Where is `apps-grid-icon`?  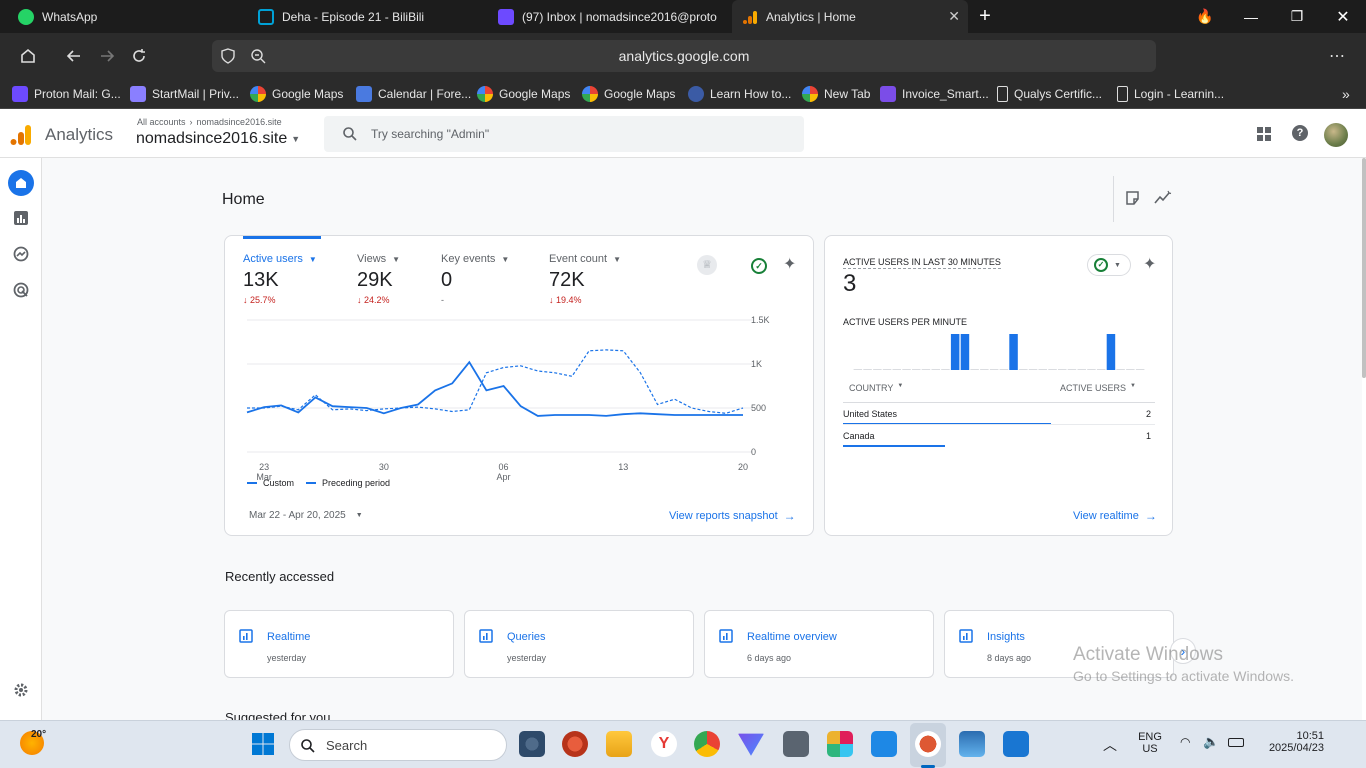 apps-grid-icon is located at coordinates (1264, 134).